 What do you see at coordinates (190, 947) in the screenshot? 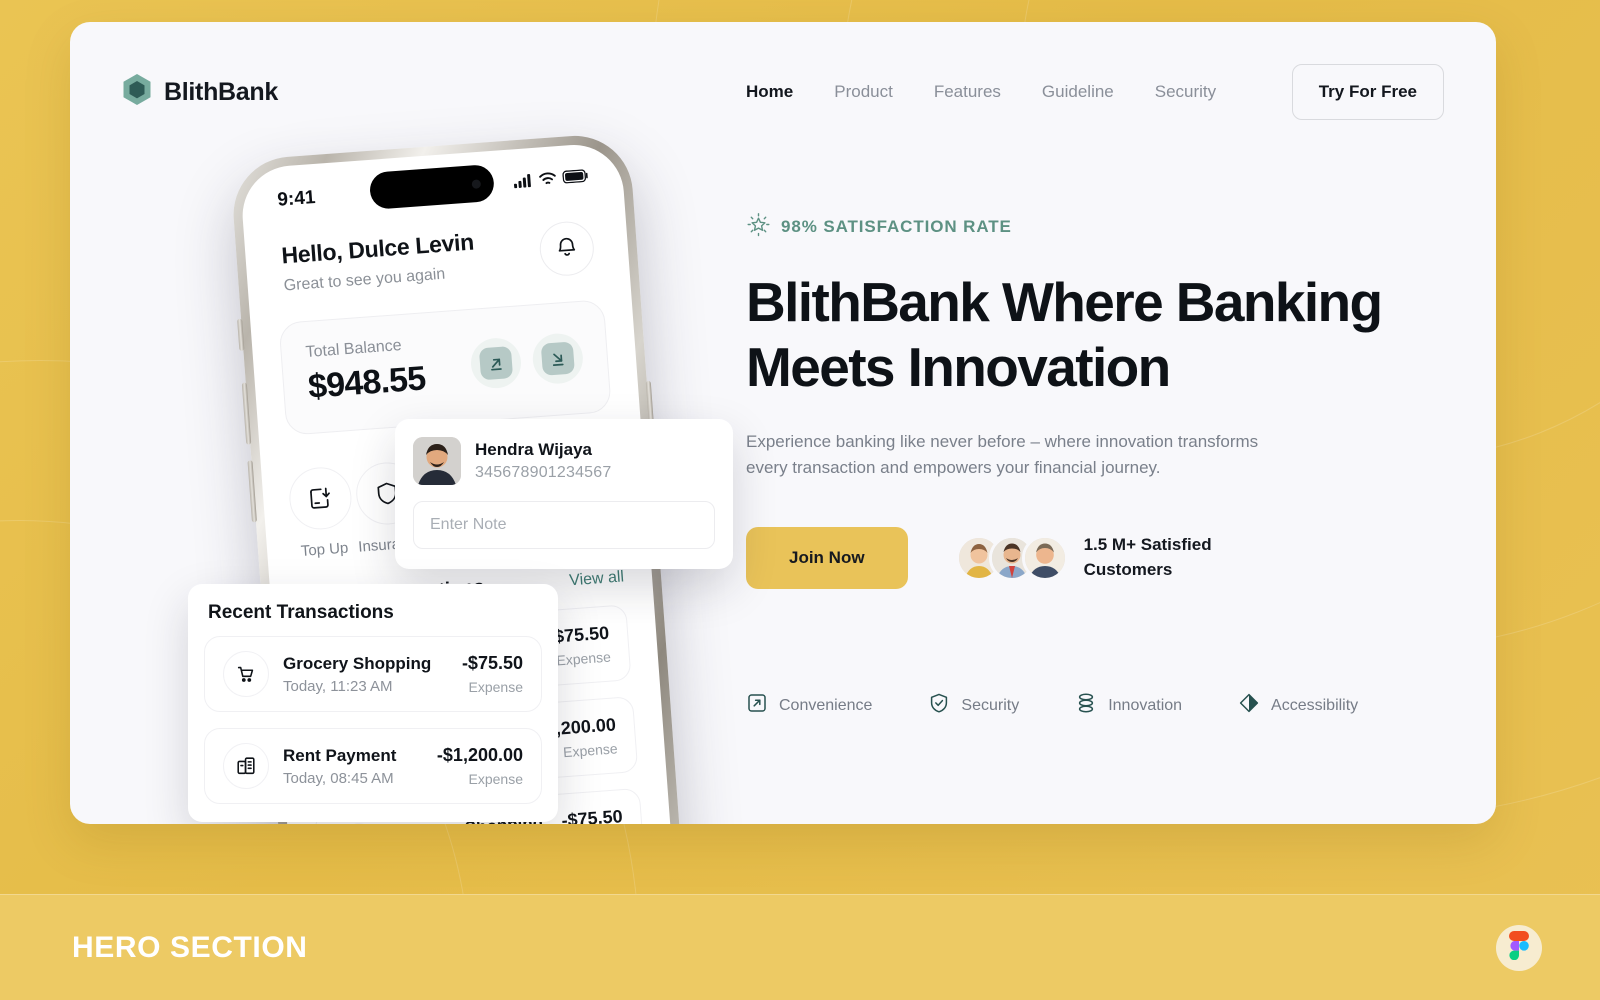
I see `caption-label: HERO SECTION` at bounding box center [190, 947].